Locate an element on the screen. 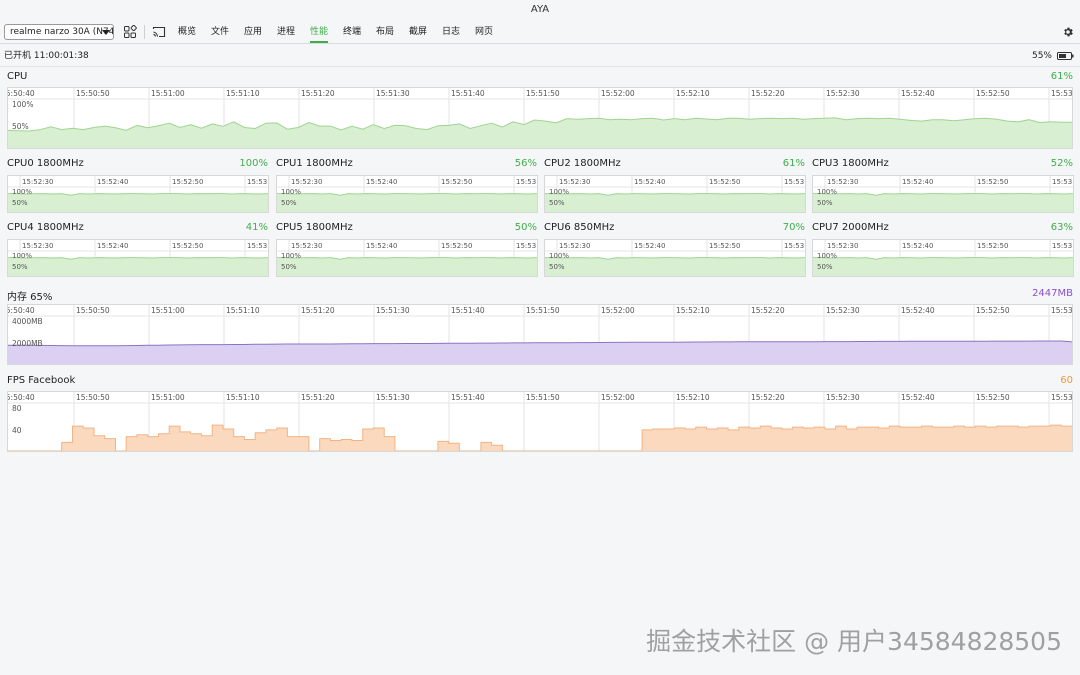 Image resolution: width=1080 pixels, height=675 pixels. tab-processes: 进程 is located at coordinates (286, 32).